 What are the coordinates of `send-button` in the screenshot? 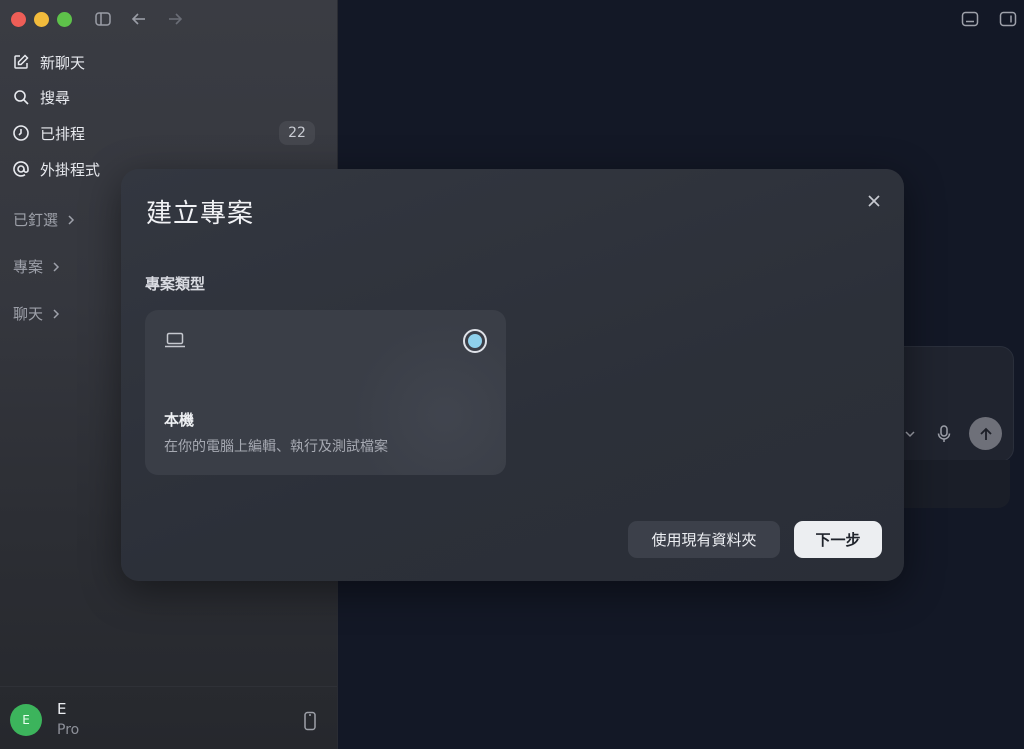 It's located at (985, 433).